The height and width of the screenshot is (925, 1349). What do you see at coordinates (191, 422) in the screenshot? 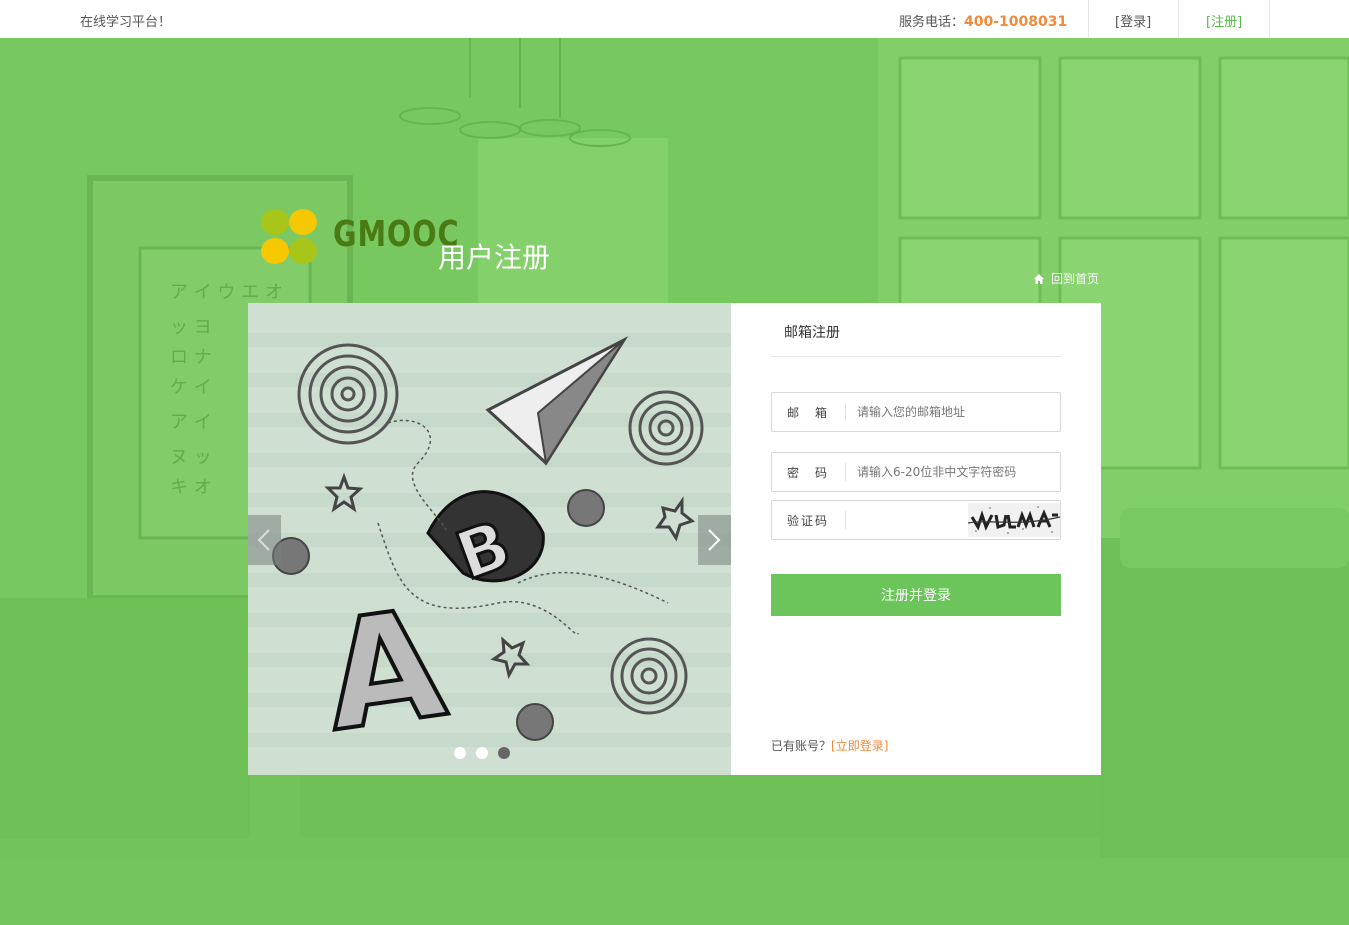
I see `svg-text: ア イ` at bounding box center [191, 422].